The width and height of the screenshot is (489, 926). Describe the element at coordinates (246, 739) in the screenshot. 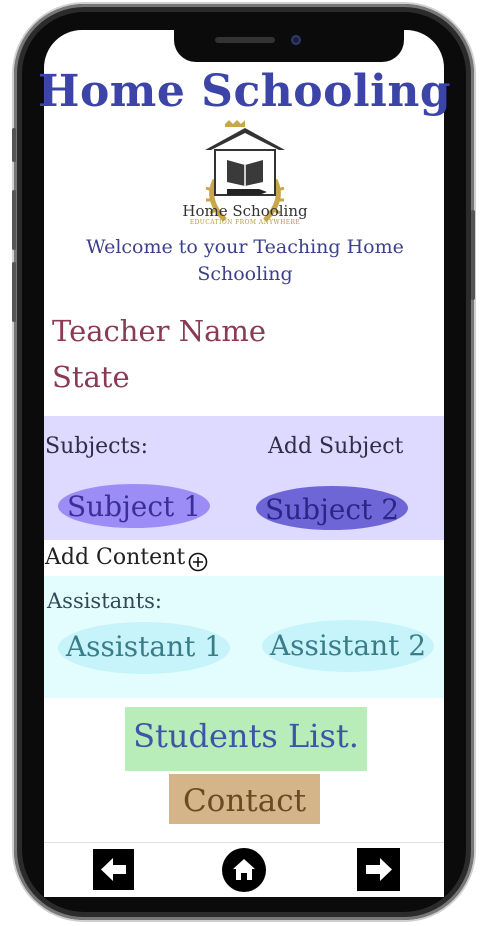

I see `students-list-button: Students List.` at that location.